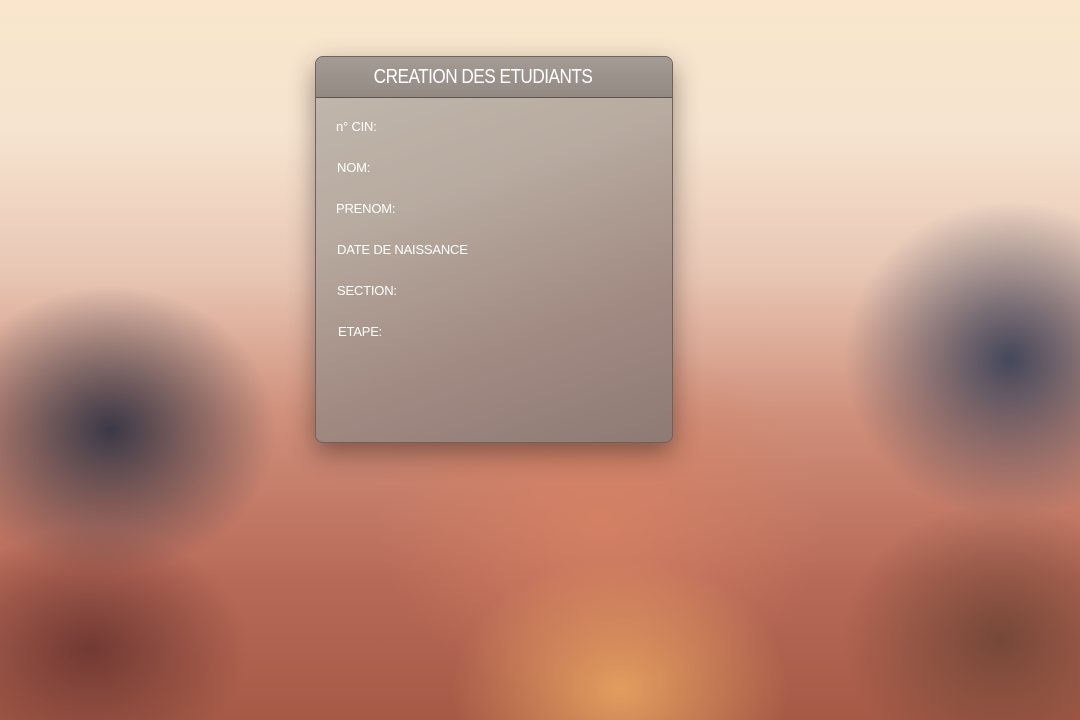  I want to click on nom-input, so click(561, 168).